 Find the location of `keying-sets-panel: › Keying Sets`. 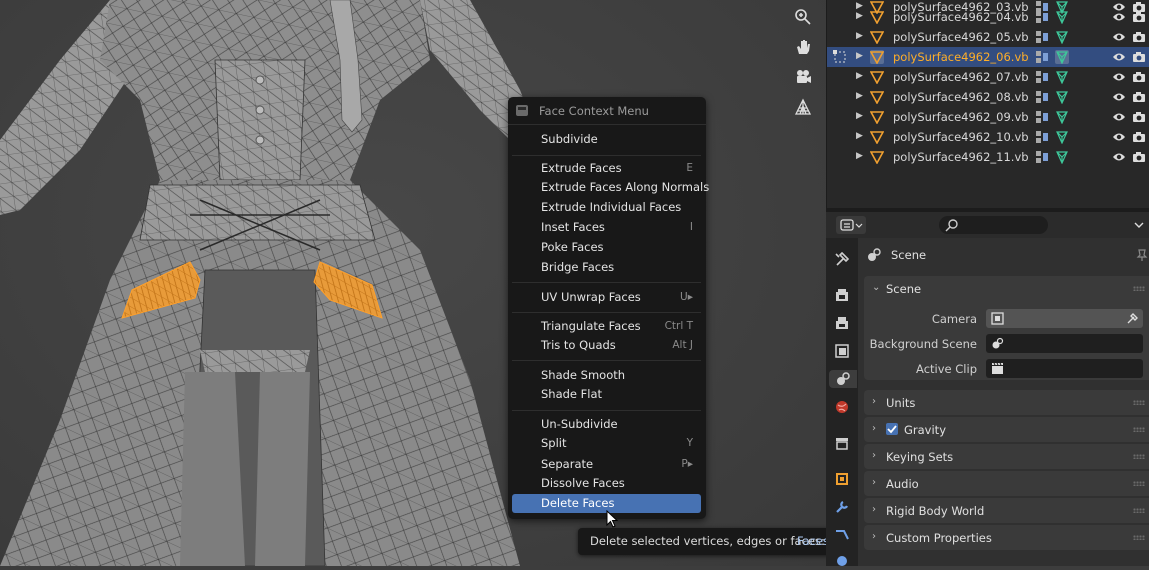

keying-sets-panel: › Keying Sets is located at coordinates (1006, 456).